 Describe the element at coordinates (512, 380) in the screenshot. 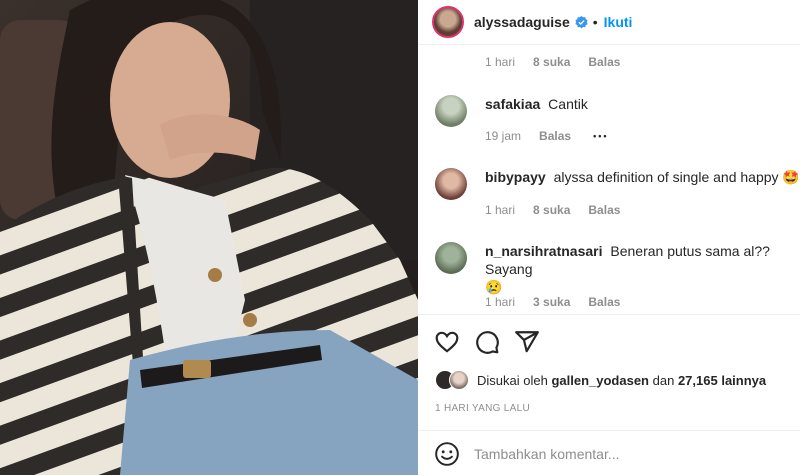

I see `likes-prefix: Disukai oleh` at that location.